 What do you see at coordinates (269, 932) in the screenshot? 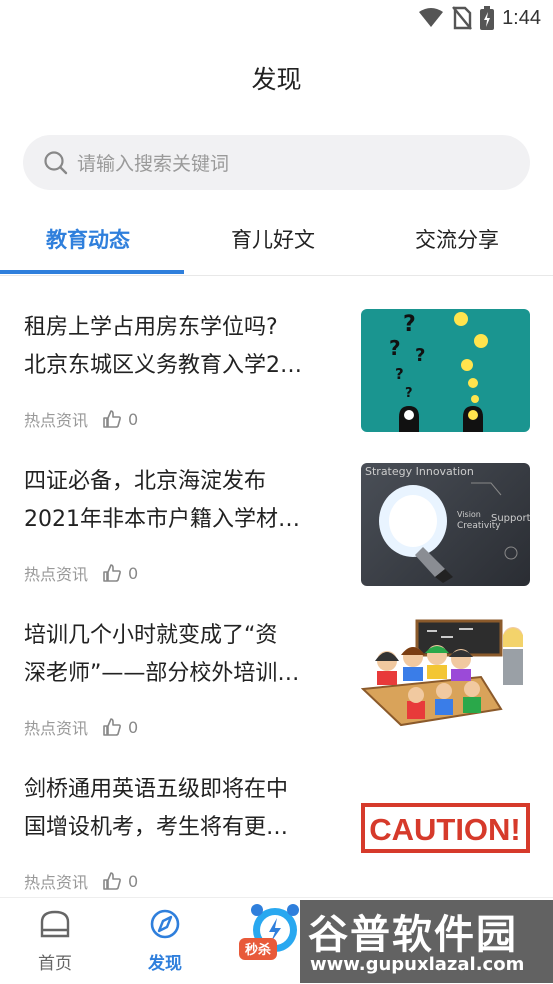
I see `alarm-clock-icon: 秒杀` at bounding box center [269, 932].